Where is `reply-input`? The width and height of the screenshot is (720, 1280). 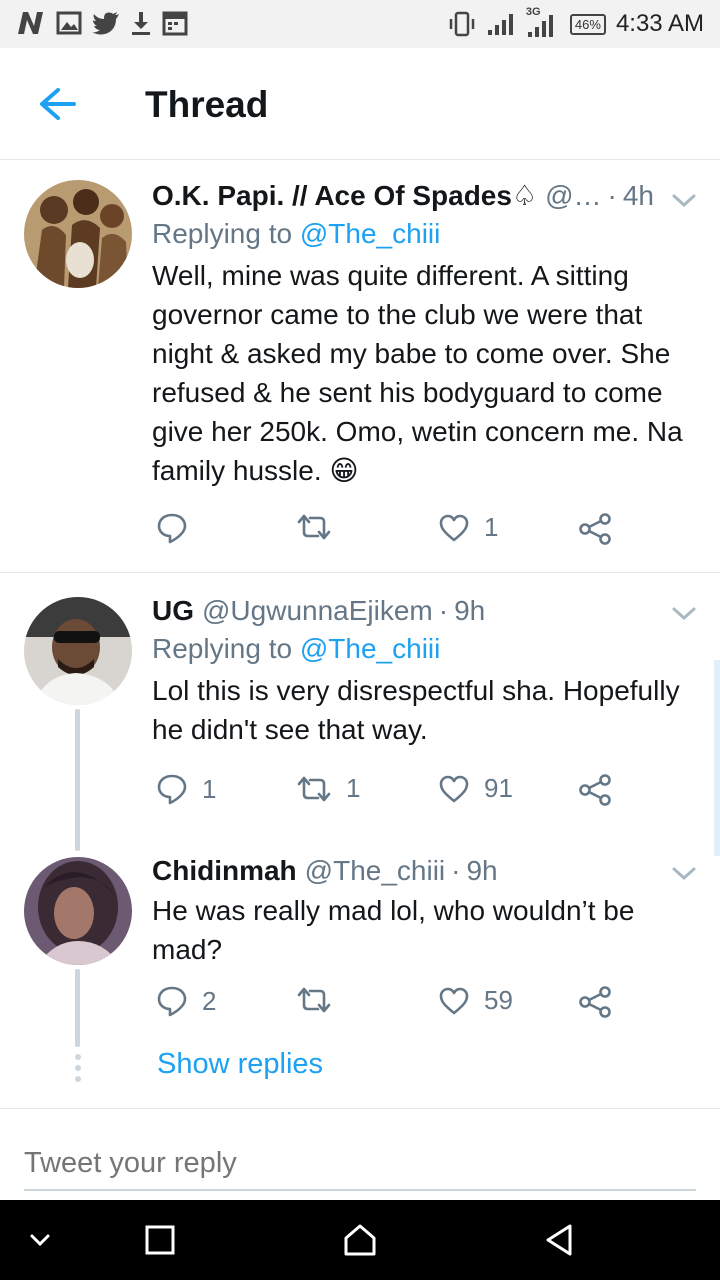
reply-input is located at coordinates (360, 1164).